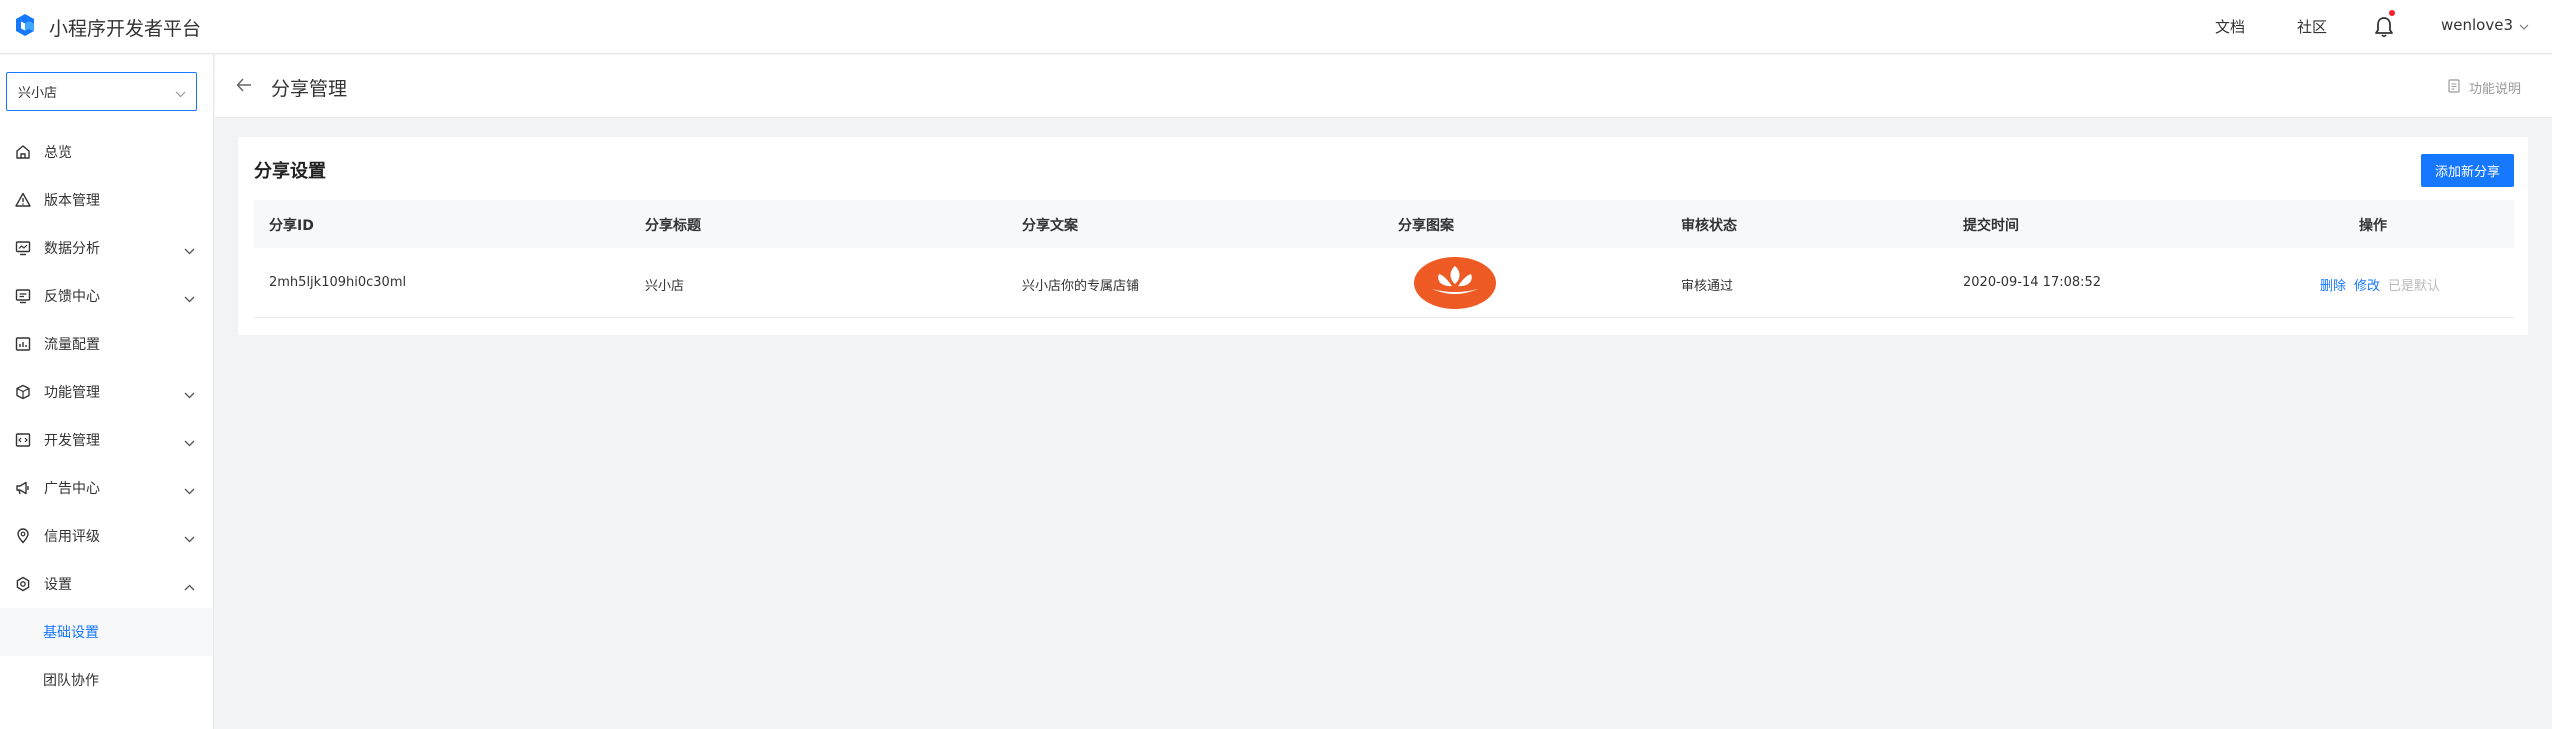  What do you see at coordinates (1455, 283) in the screenshot?
I see `share-image-thumbnail` at bounding box center [1455, 283].